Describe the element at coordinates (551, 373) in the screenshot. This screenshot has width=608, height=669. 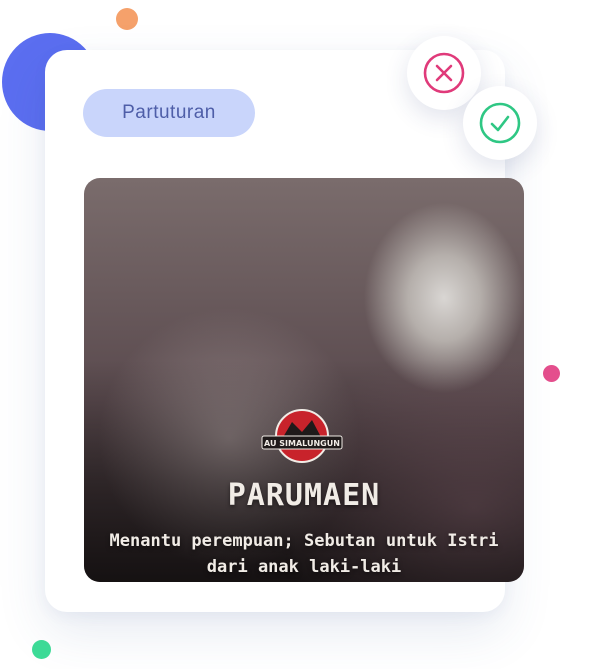
I see `decorative-pink-dot` at that location.